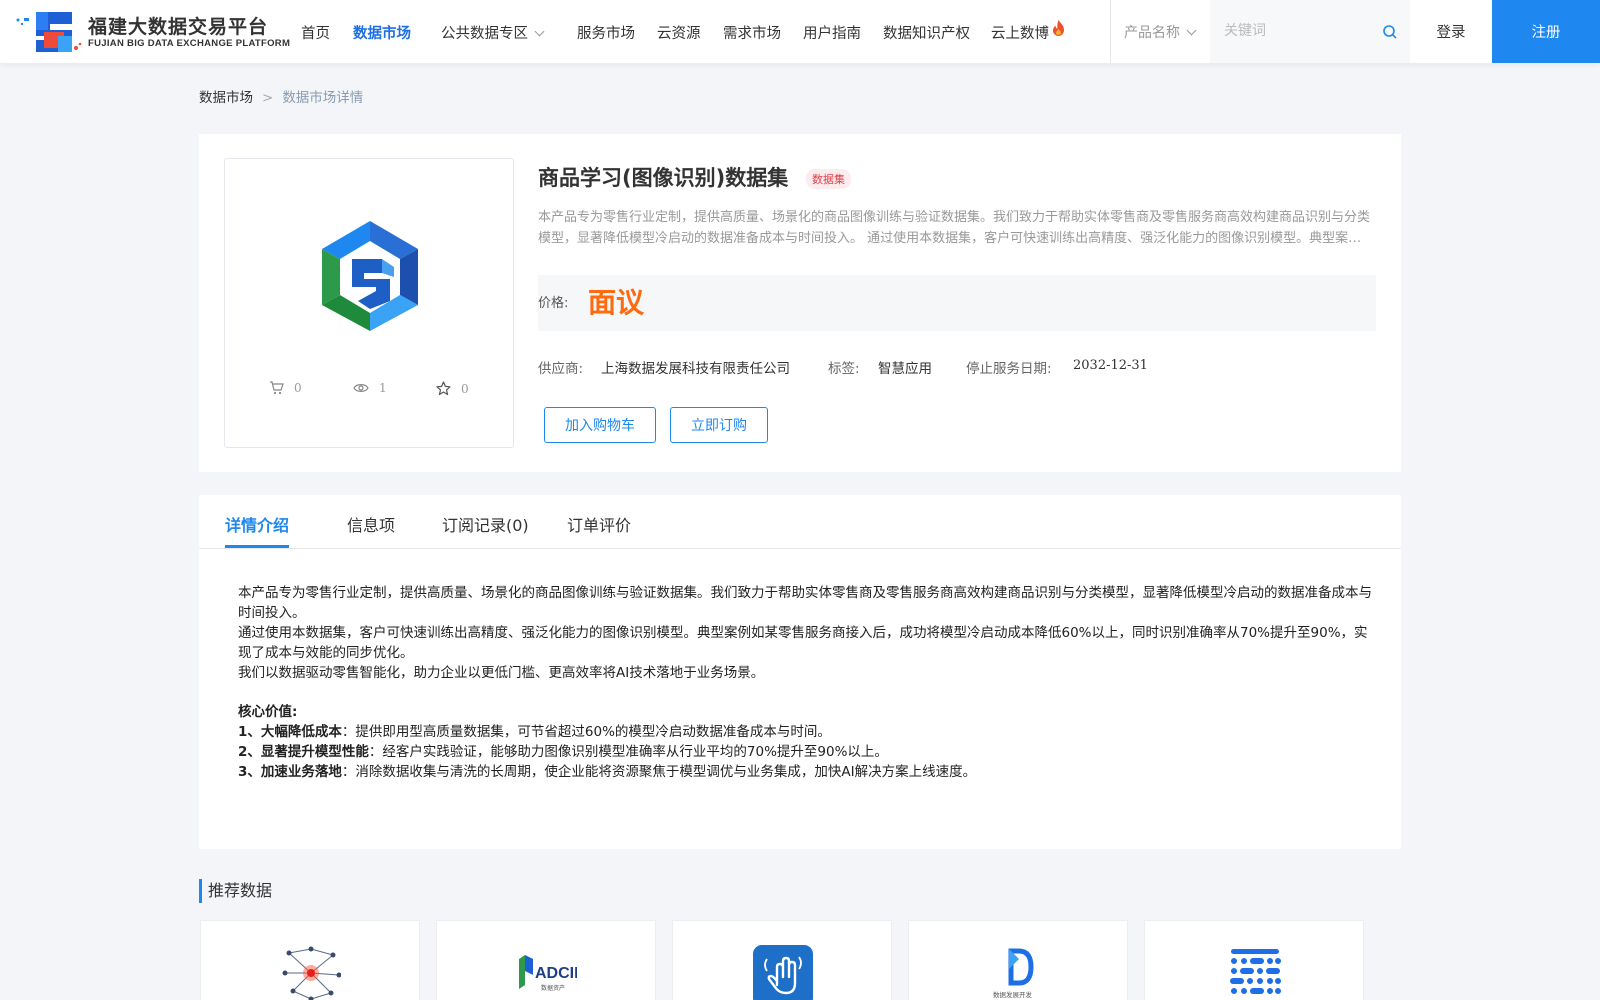 The width and height of the screenshot is (1600, 1000). I want to click on tags-value: 智慧应用, so click(905, 369).